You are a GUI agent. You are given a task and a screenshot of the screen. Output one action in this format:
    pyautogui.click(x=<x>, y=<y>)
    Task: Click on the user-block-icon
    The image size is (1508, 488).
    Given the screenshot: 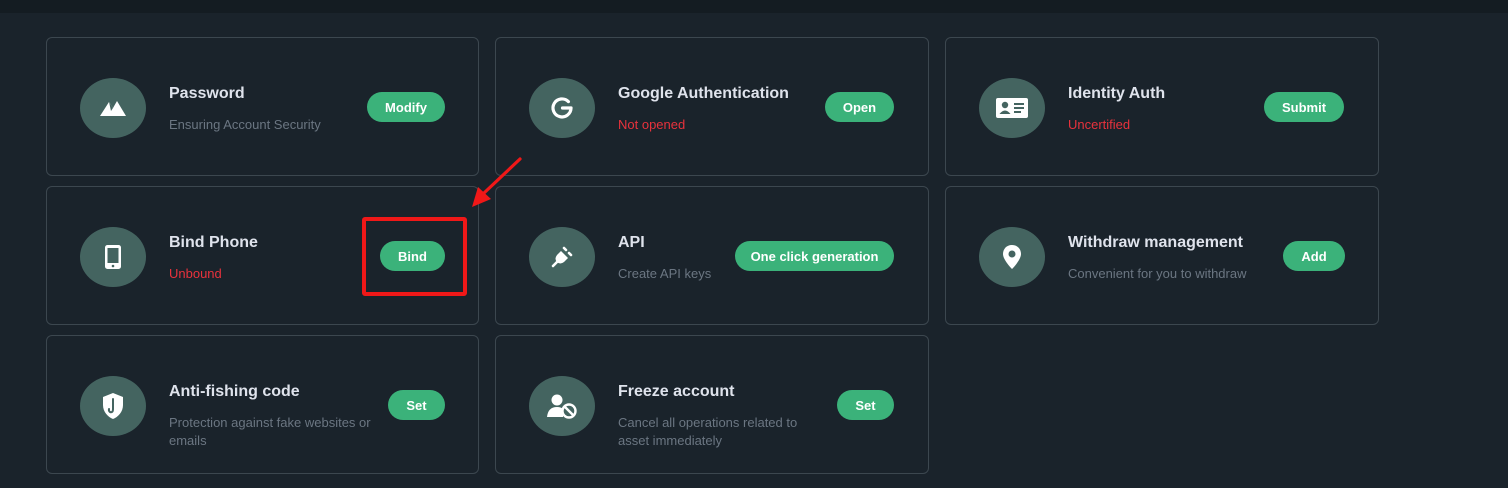 What is the action you would take?
    pyautogui.click(x=562, y=406)
    